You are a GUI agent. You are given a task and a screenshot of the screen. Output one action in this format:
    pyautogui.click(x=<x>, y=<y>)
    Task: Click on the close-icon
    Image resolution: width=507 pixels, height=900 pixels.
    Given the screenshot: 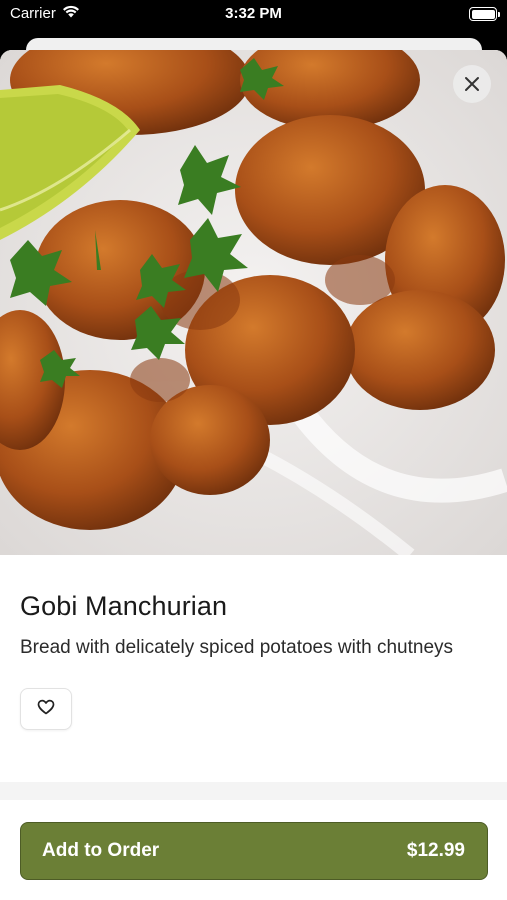 What is the action you would take?
    pyautogui.click(x=472, y=84)
    